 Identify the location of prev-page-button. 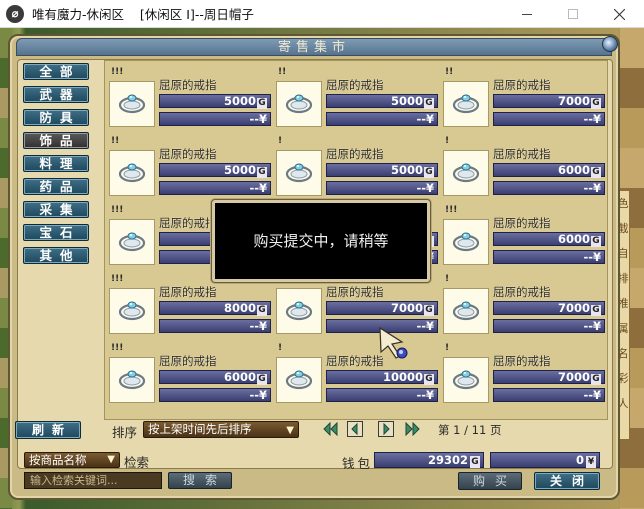
(355, 429).